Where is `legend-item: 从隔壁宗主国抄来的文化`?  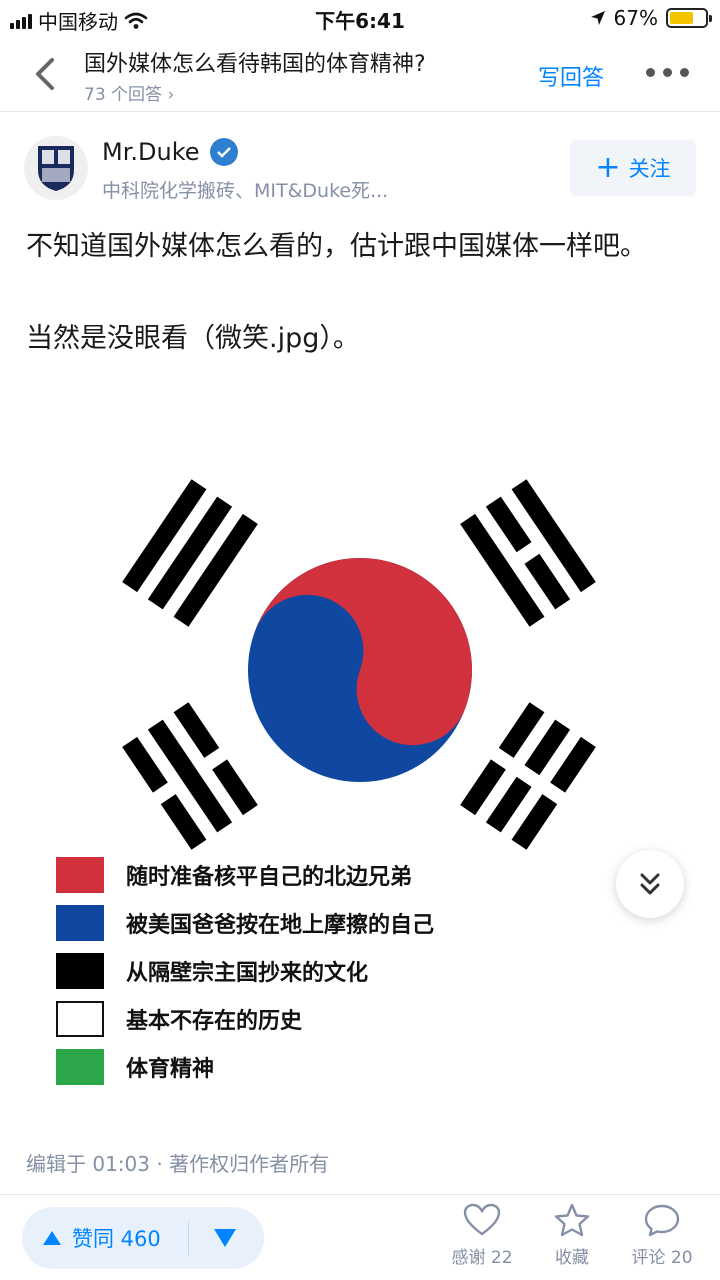 legend-item: 从隔壁宗主国抄来的文化 is located at coordinates (212, 971).